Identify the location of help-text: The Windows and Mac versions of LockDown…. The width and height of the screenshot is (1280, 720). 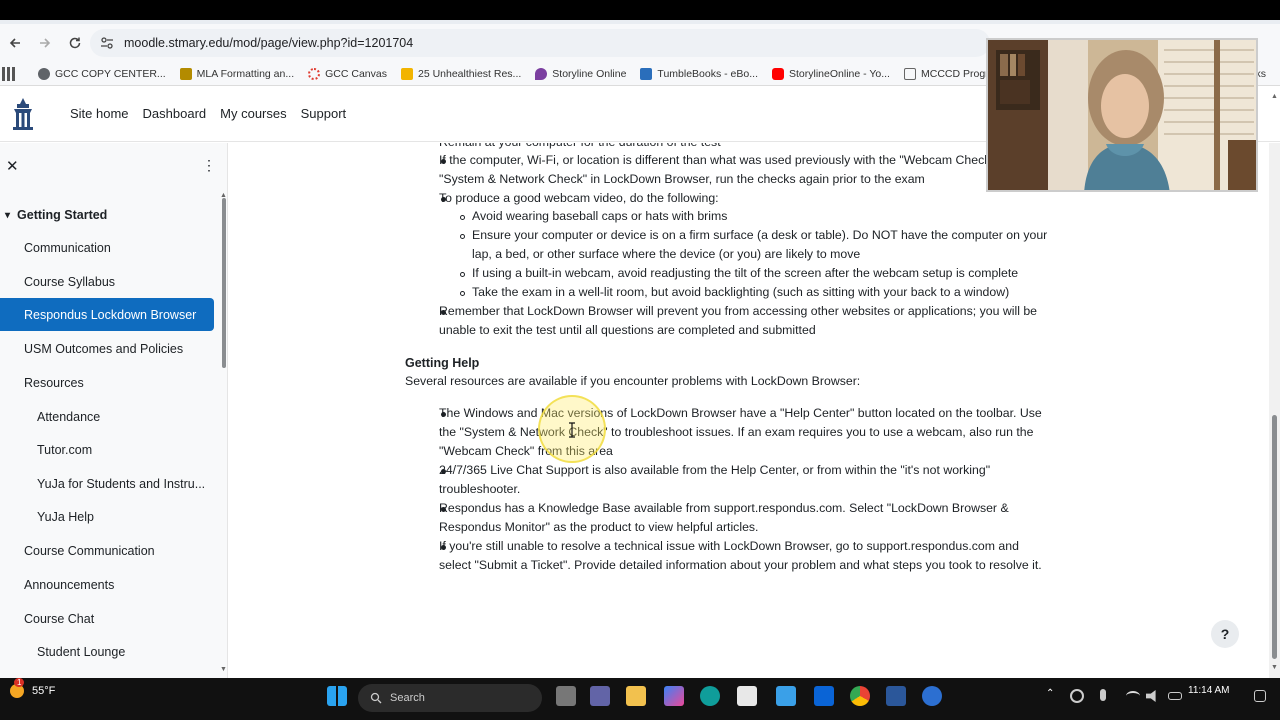
(740, 413).